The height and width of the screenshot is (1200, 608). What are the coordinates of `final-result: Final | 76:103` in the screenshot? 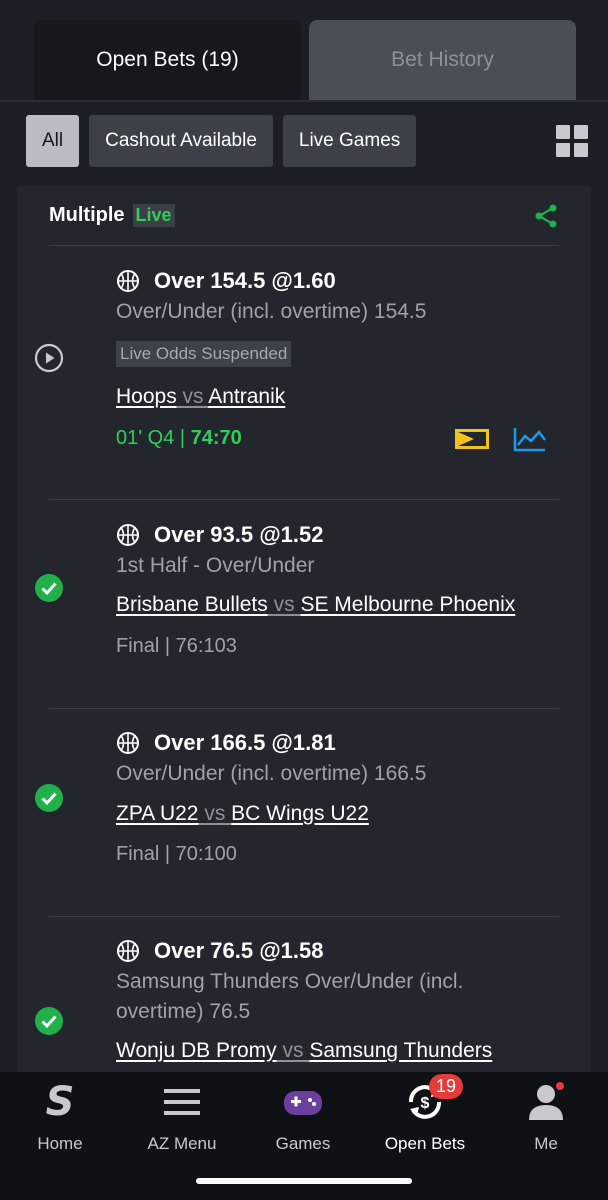 It's located at (176, 646).